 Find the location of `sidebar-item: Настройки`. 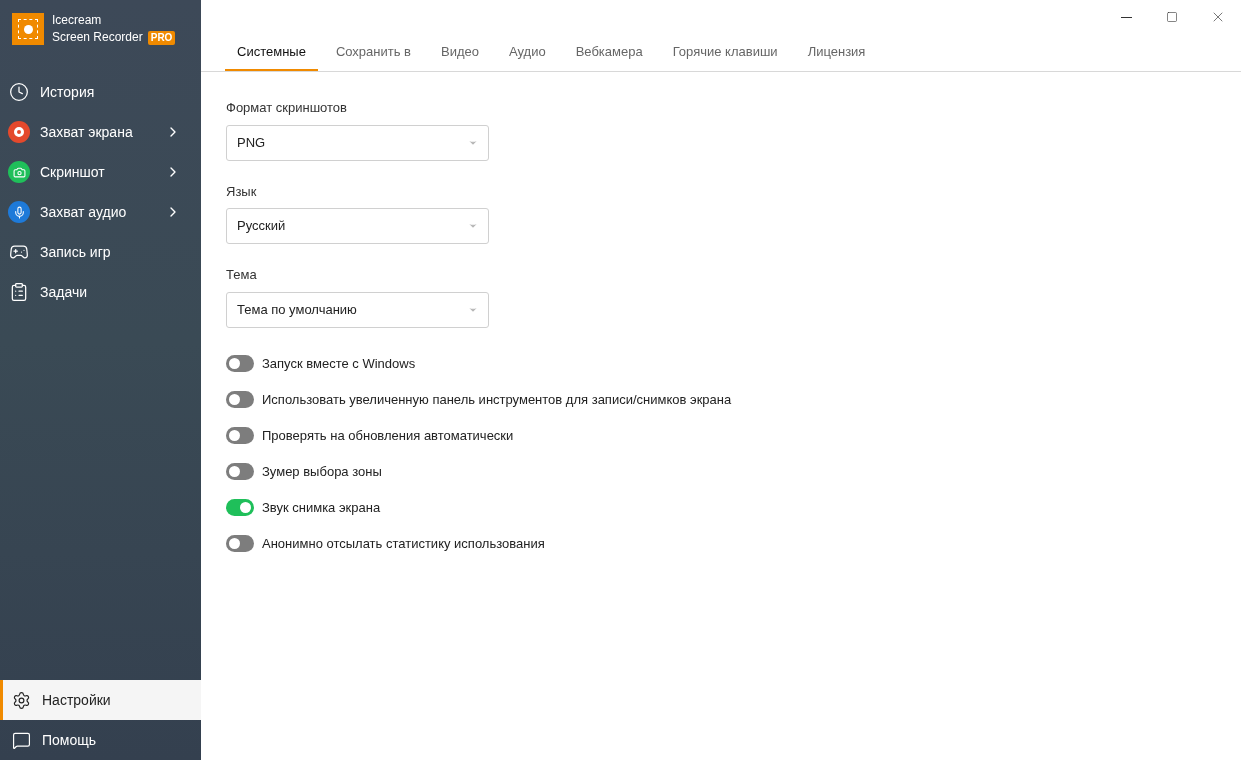

sidebar-item: Настройки is located at coordinates (100, 700).